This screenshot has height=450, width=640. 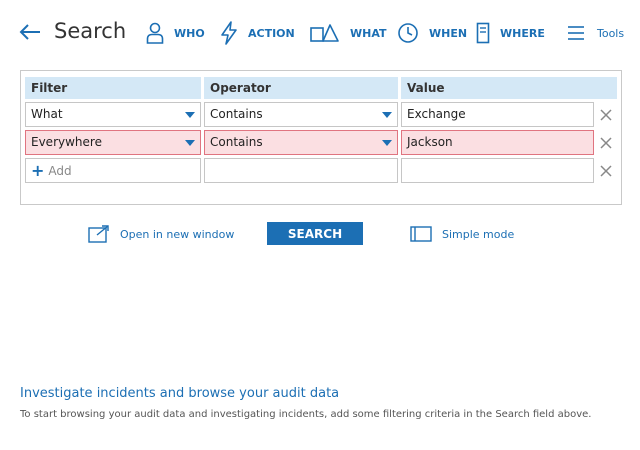 What do you see at coordinates (315, 233) in the screenshot?
I see `search-button: SEARCH` at bounding box center [315, 233].